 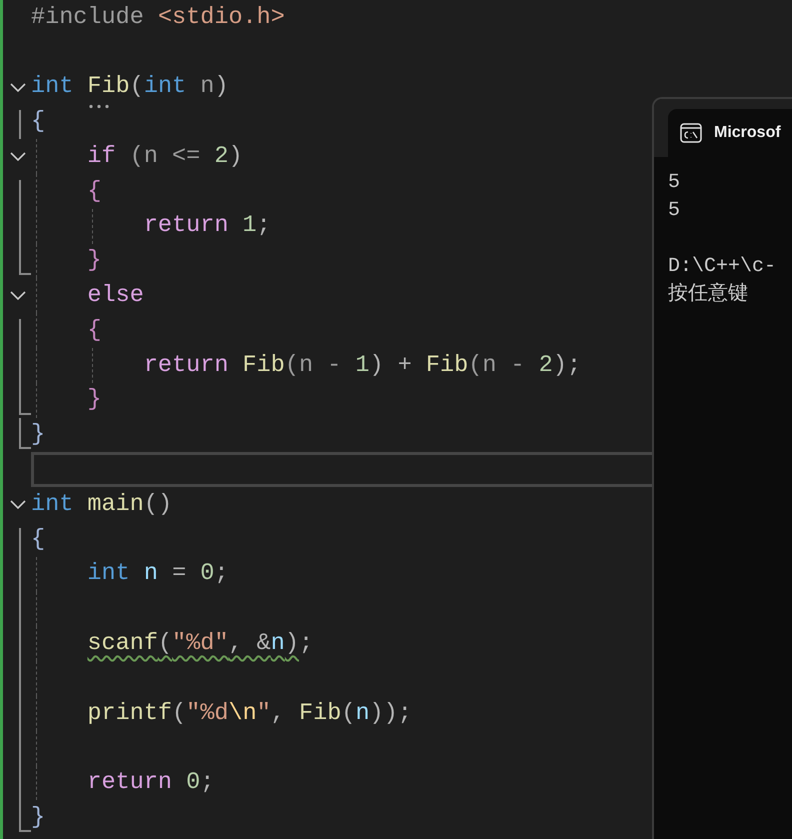 I want to click on code-line: int n = 0;, so click(x=157, y=574).